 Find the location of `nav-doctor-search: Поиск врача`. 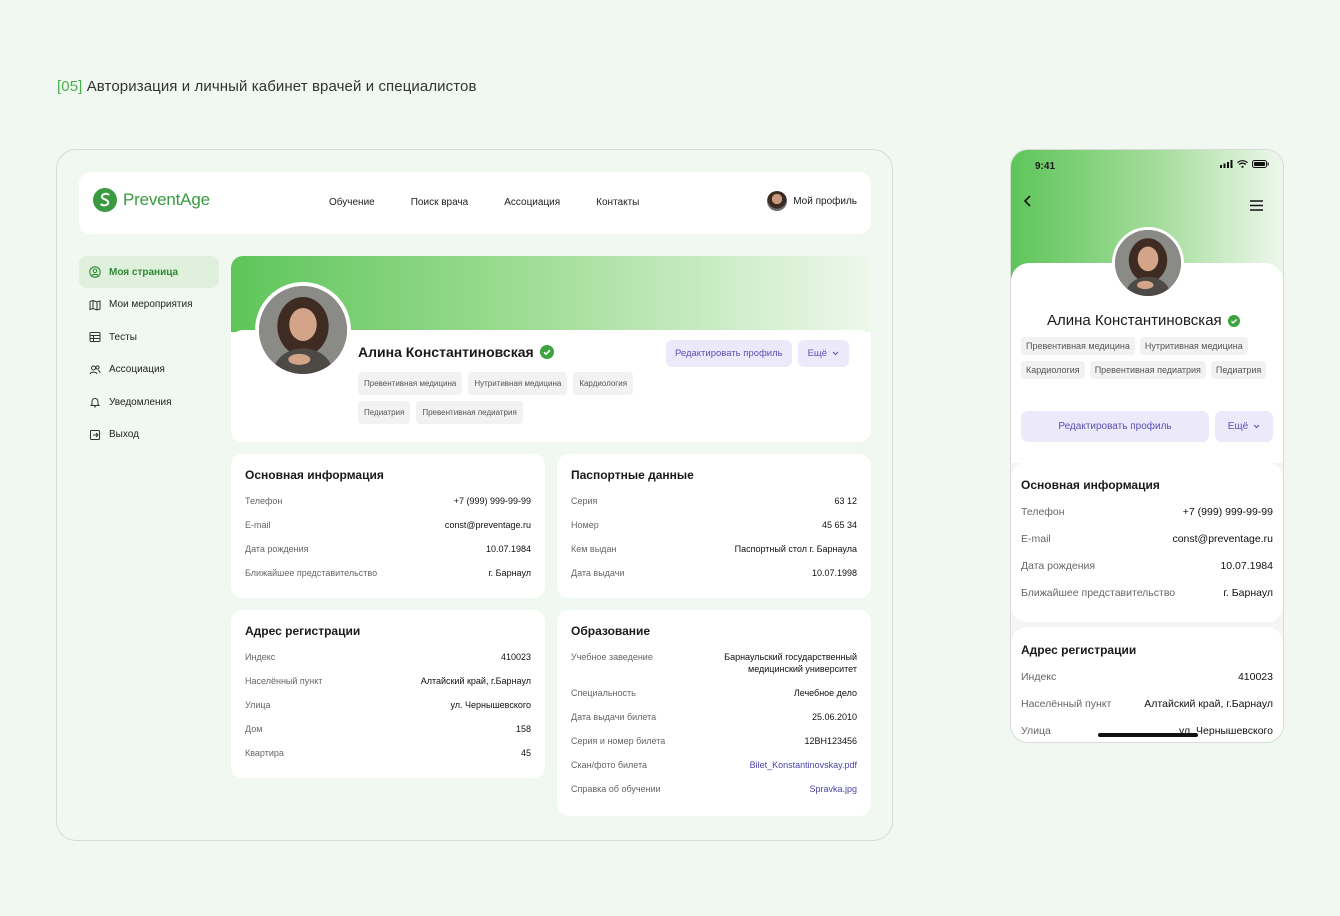

nav-doctor-search: Поиск врача is located at coordinates (439, 202).